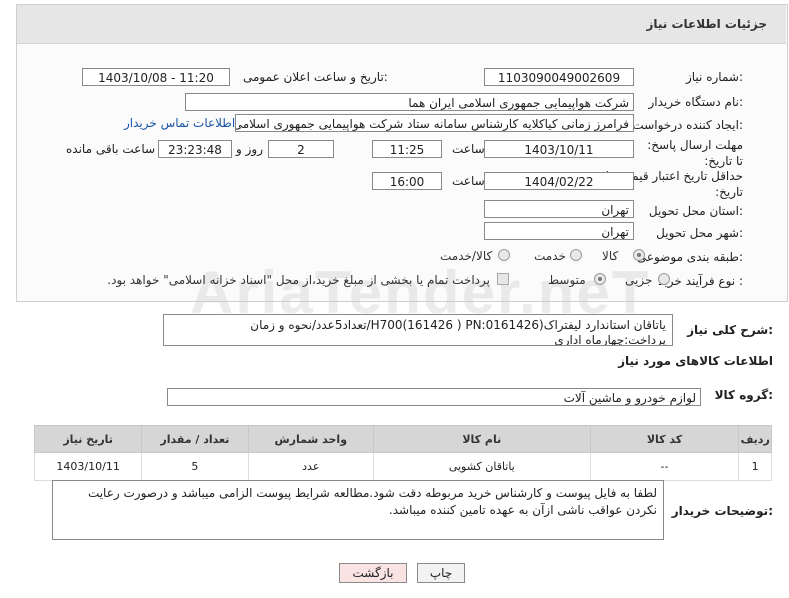  What do you see at coordinates (407, 149) in the screenshot?
I see `deadline-time-field: 11:25` at bounding box center [407, 149].